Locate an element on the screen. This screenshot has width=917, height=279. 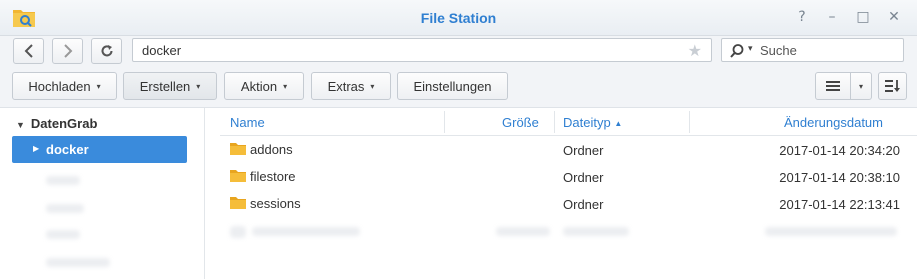
blurred-file-icon is located at coordinates (238, 232).